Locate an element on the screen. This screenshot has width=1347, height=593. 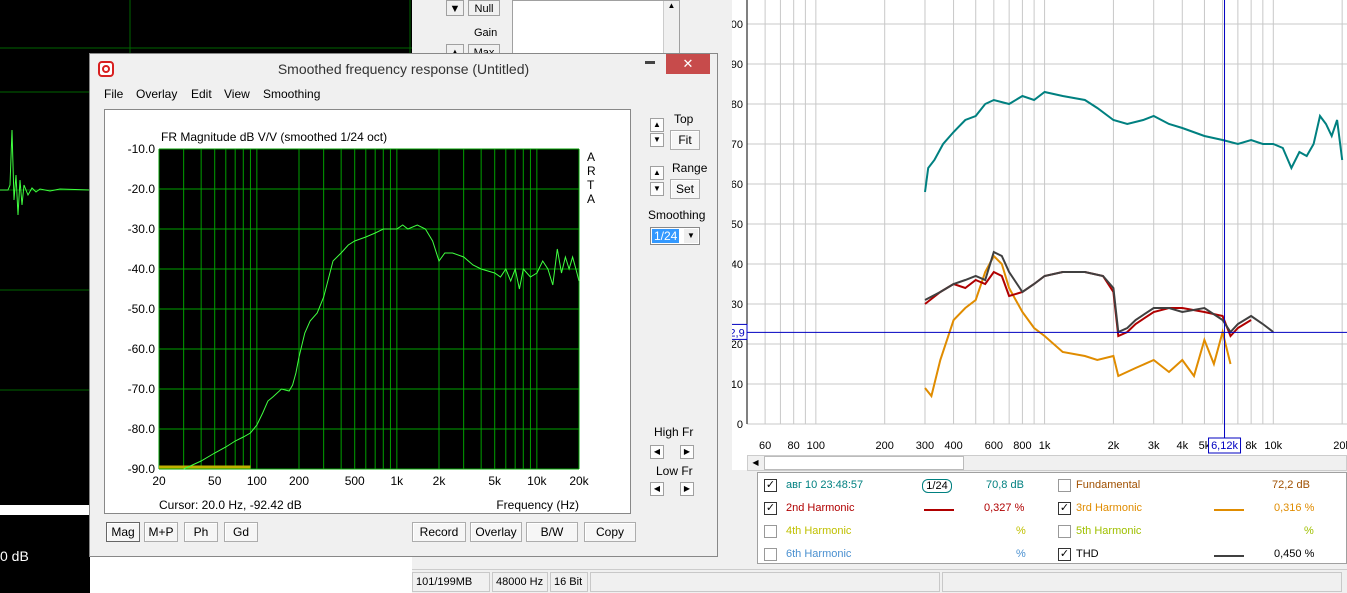
y-tick-label: 0 is located at coordinates (740, 425).